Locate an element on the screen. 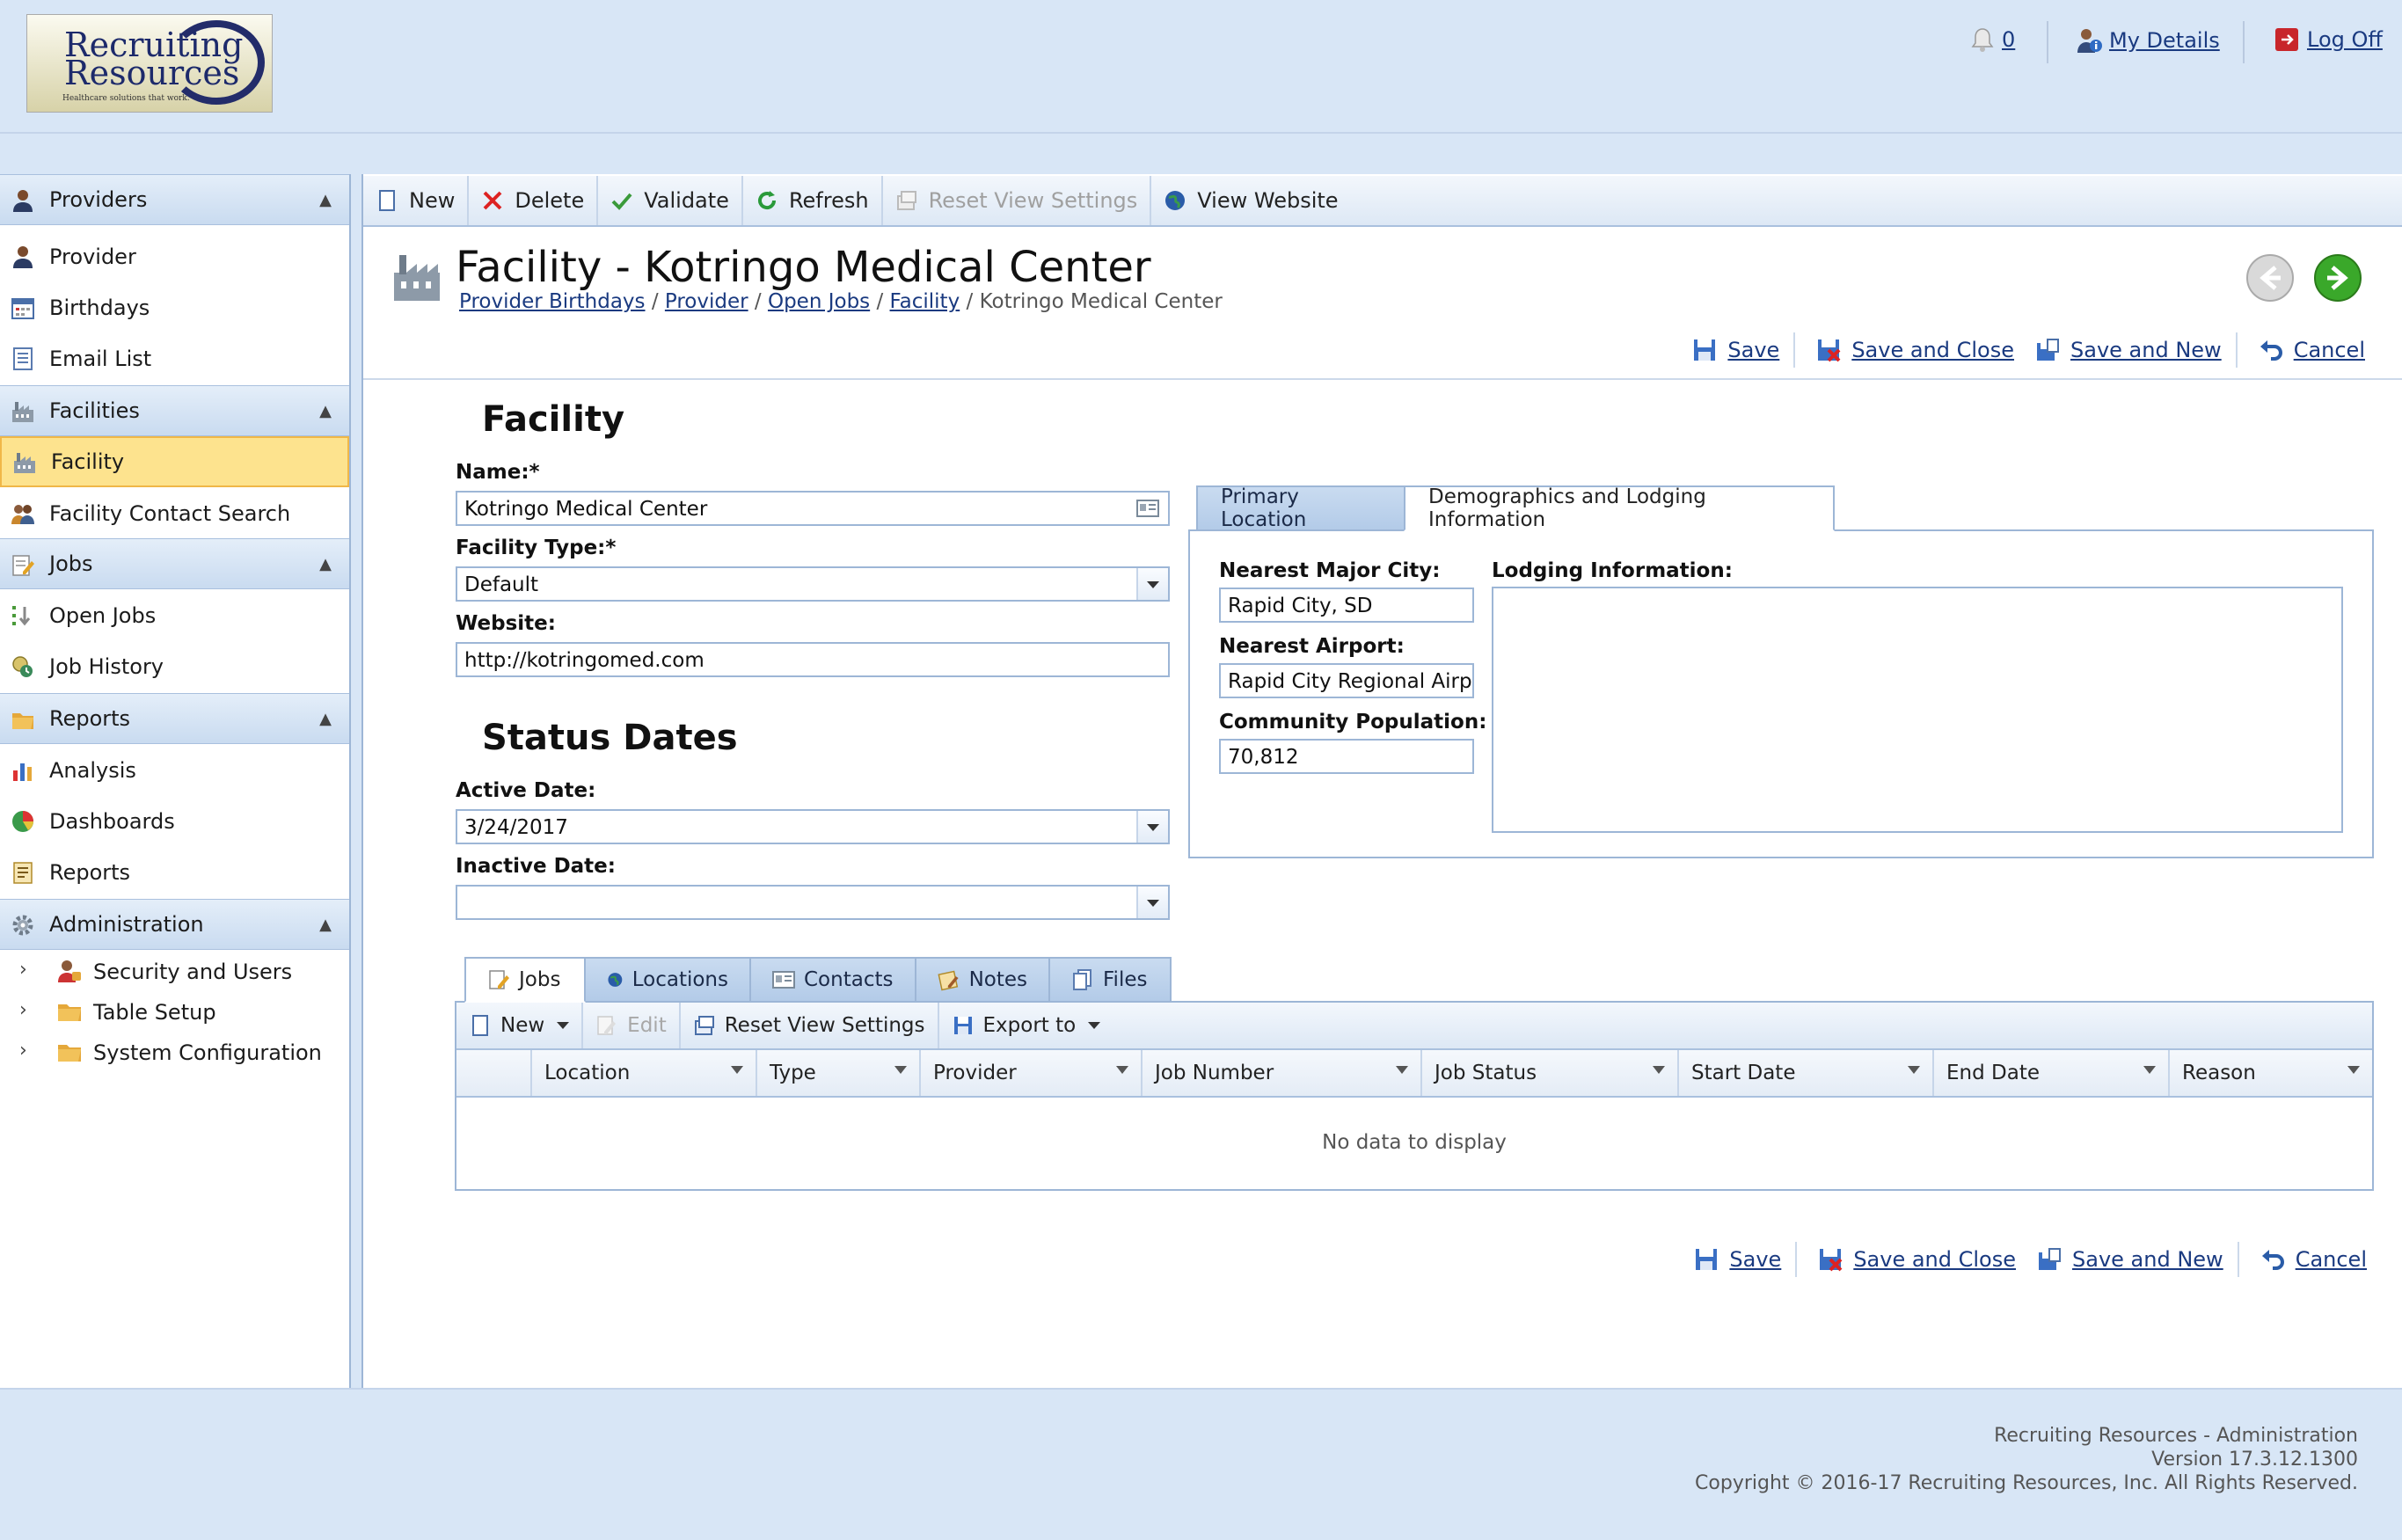 The height and width of the screenshot is (1540, 2402). refresh-button: Refresh is located at coordinates (813, 200).